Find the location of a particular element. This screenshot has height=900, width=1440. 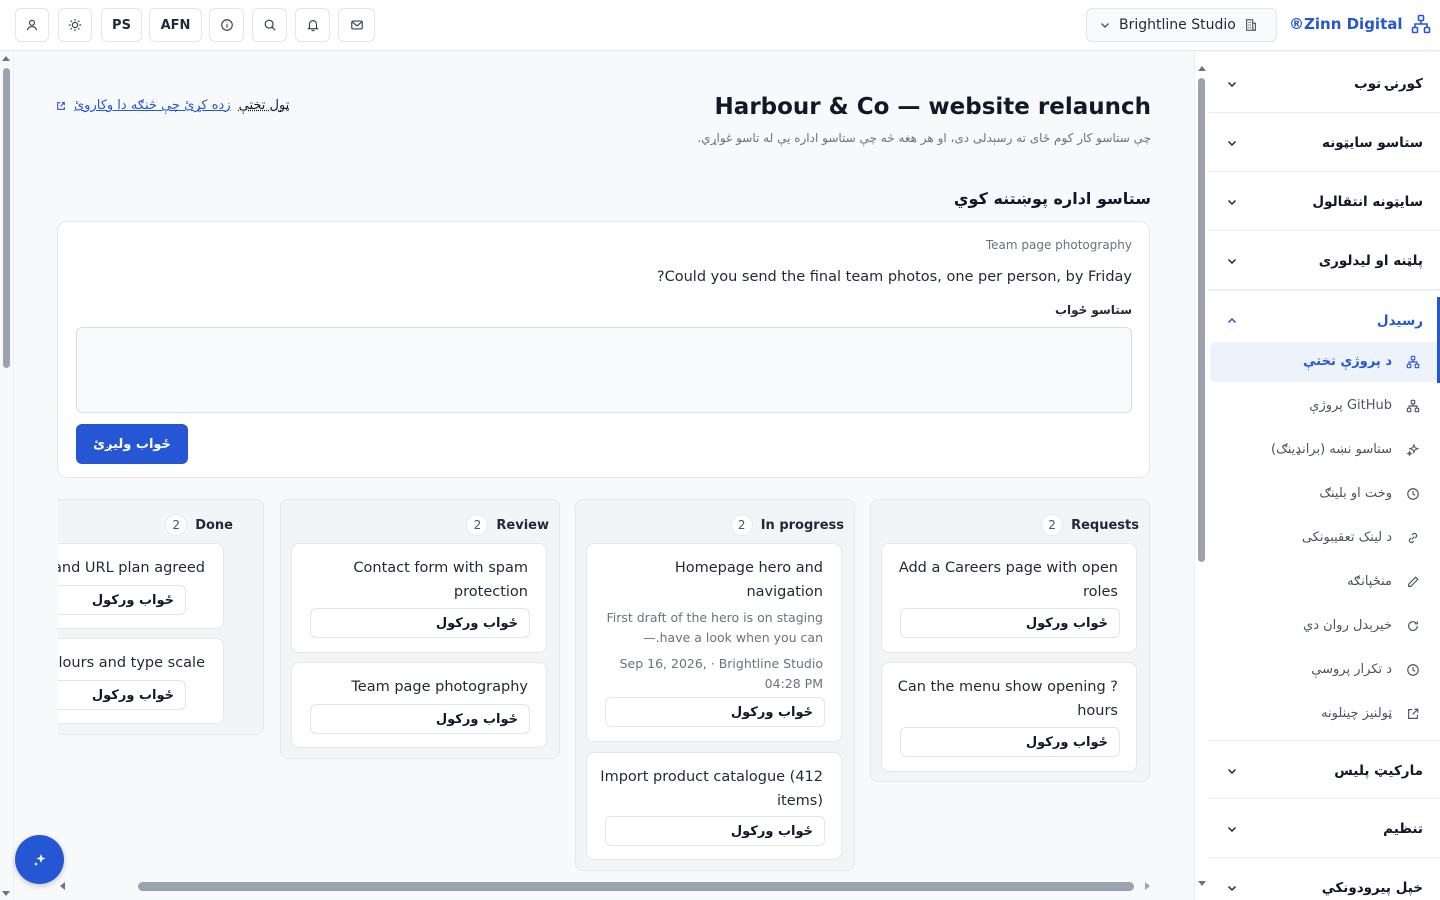

theme-toggle-button is located at coordinates (75, 25).